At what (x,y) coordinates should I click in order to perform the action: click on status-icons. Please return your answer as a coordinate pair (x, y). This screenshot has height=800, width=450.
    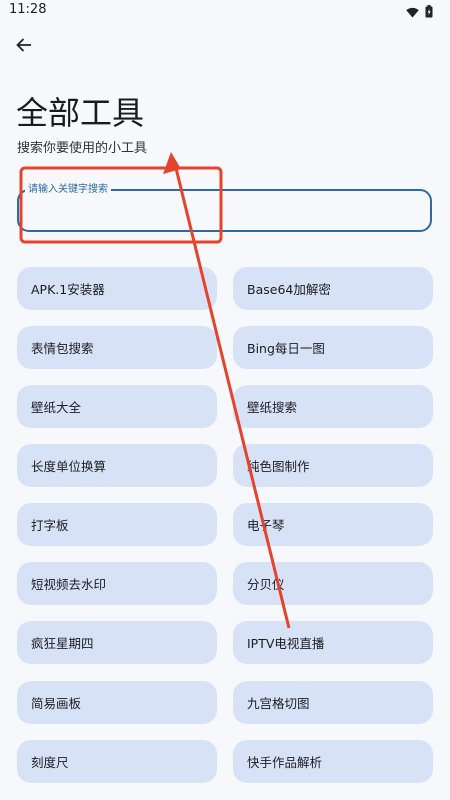
    Looking at the image, I should click on (419, 12).